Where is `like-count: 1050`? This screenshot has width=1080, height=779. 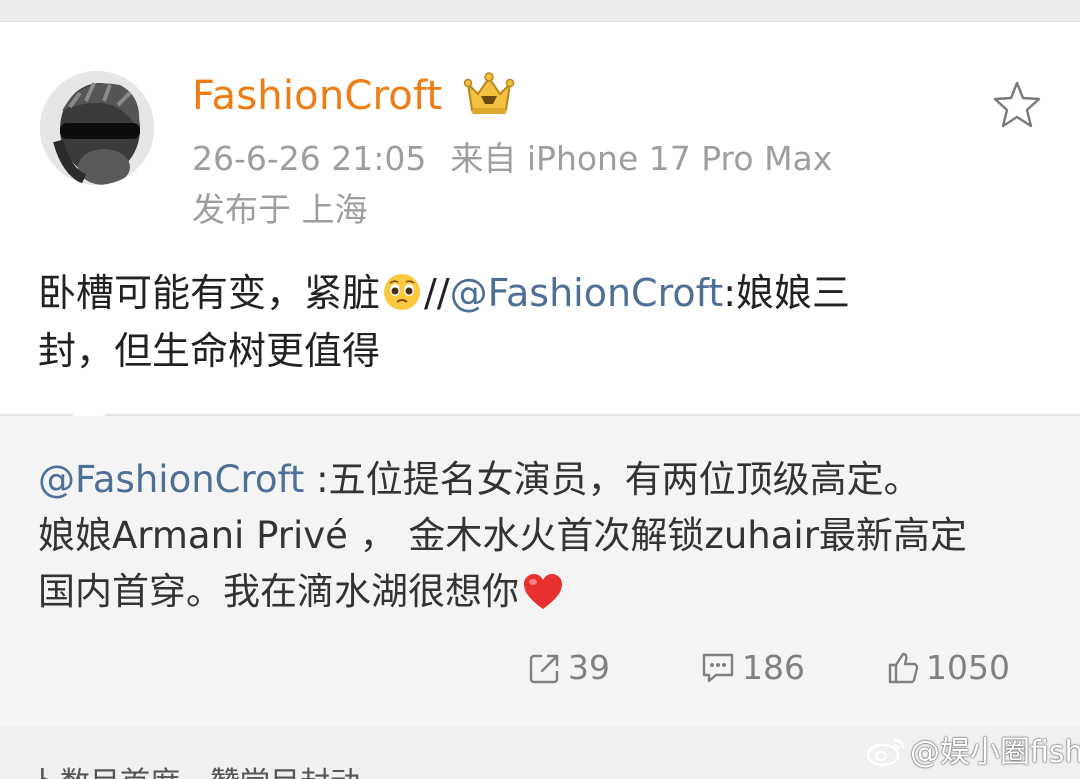 like-count: 1050 is located at coordinates (968, 667).